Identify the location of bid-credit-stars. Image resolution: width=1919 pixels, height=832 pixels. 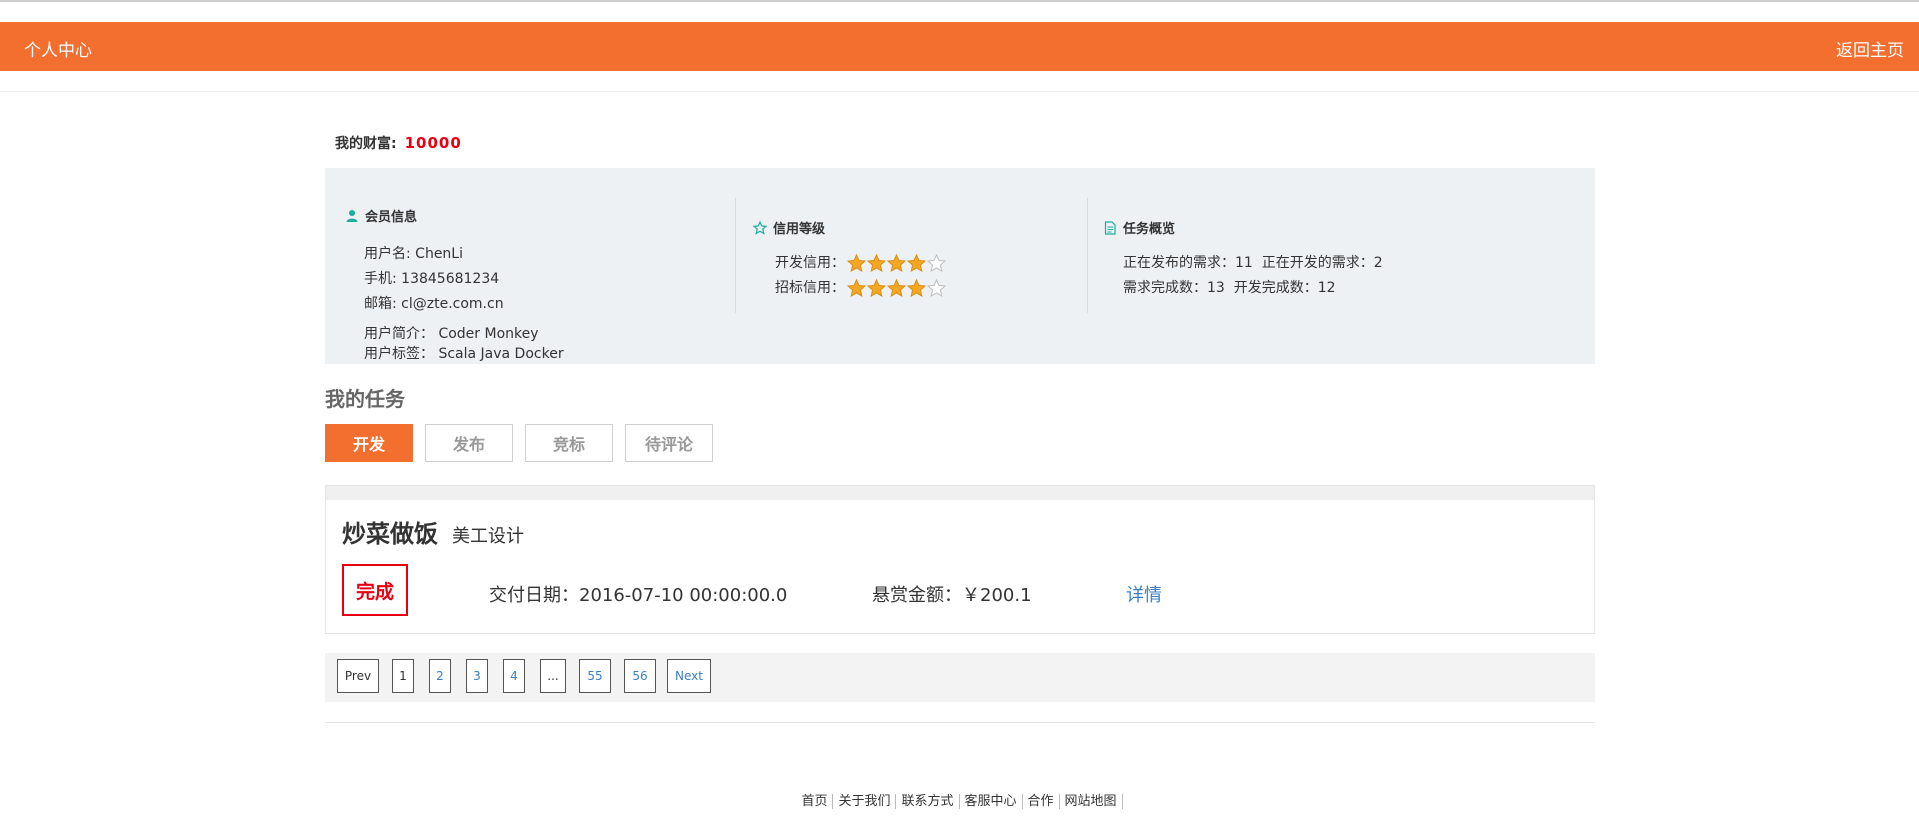
(897, 288).